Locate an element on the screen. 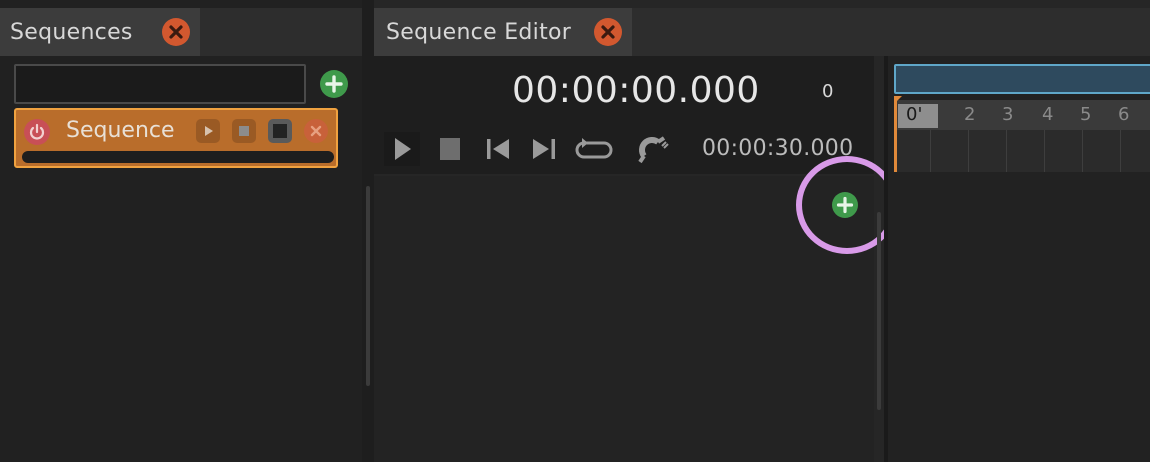 This screenshot has width=1150, height=462. sequences-tabbar: Sequences is located at coordinates (181, 32).